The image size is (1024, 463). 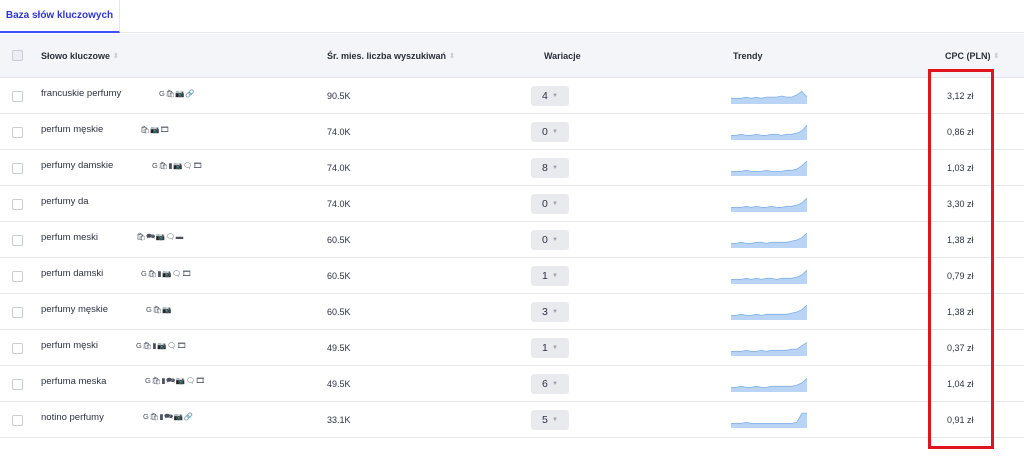 I want to click on keyword-cell: notino perfumy, so click(x=72, y=417).